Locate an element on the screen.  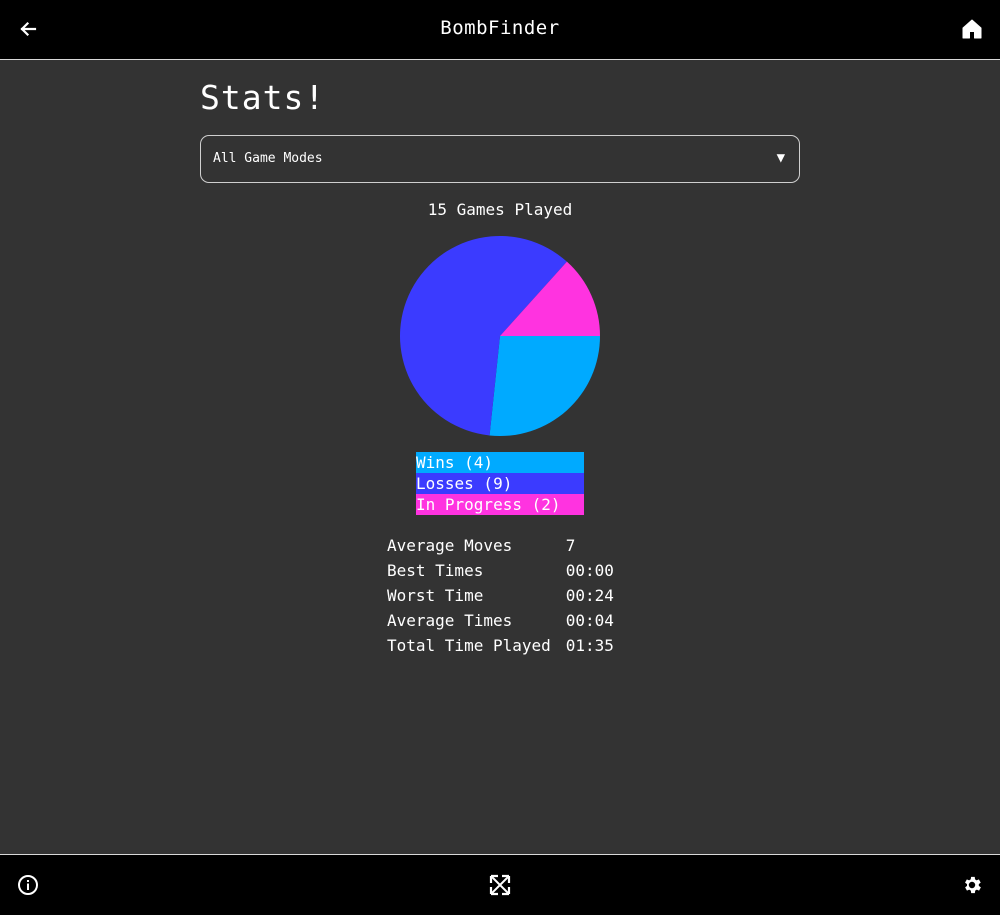
stats-row: Worst Time 00:24 is located at coordinates (500, 595).